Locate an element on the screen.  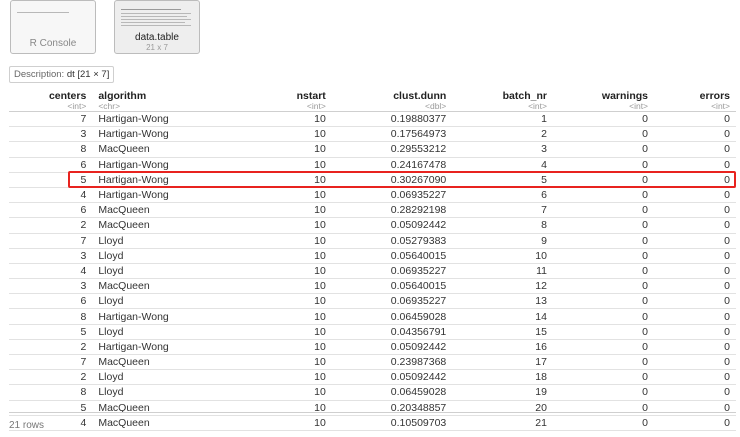
cell-batch-nr: 9 is located at coordinates (544, 240).